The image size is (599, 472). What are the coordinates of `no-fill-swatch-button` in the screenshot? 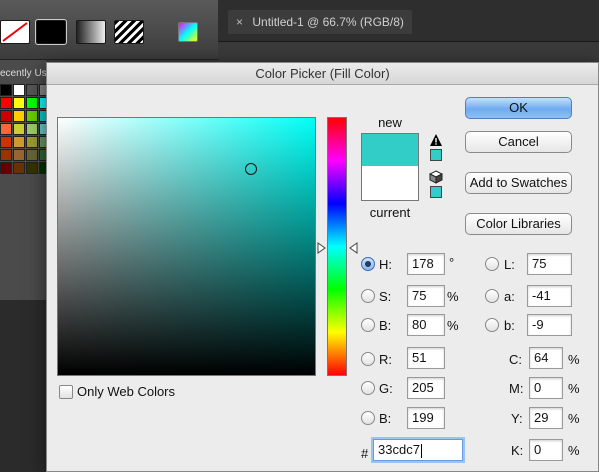 It's located at (15, 32).